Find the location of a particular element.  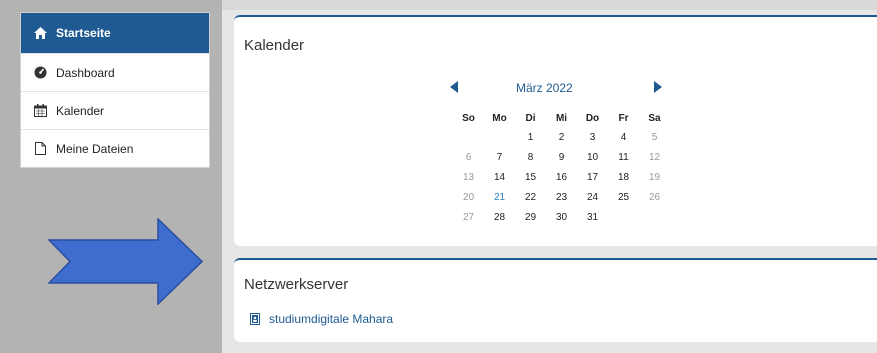

day-cell: 7 is located at coordinates (499, 157).